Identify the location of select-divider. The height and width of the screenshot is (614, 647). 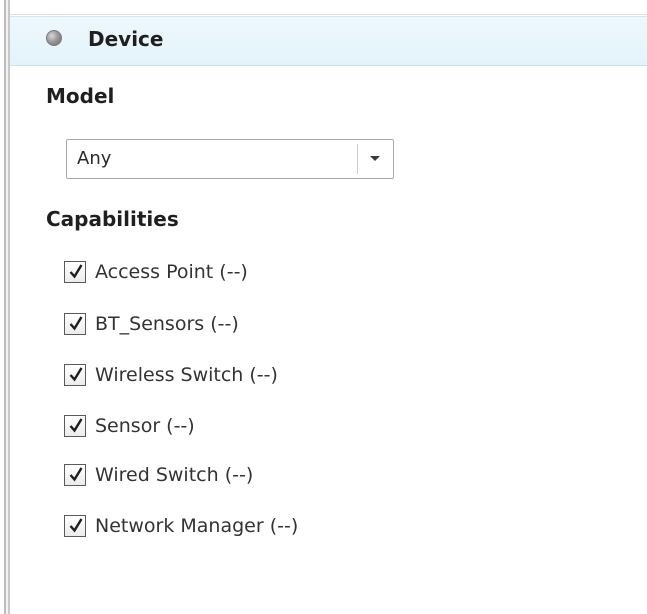
(357, 159).